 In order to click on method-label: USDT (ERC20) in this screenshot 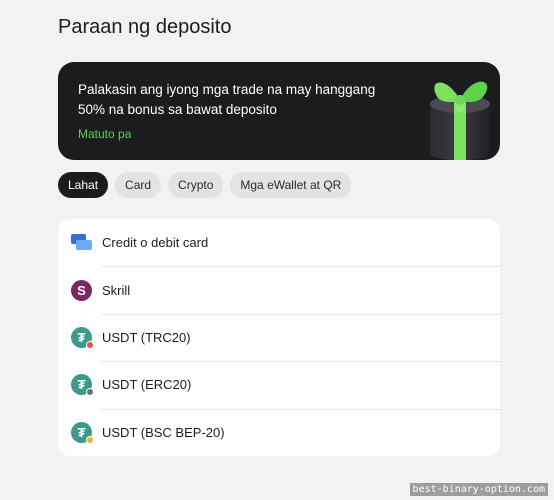, I will do `click(147, 385)`.